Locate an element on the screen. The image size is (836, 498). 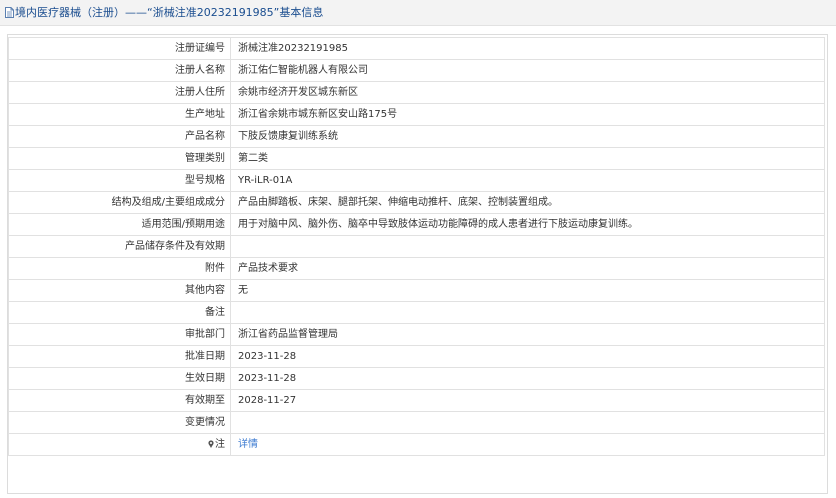
note-row: 注 详情 is located at coordinates (416, 444).